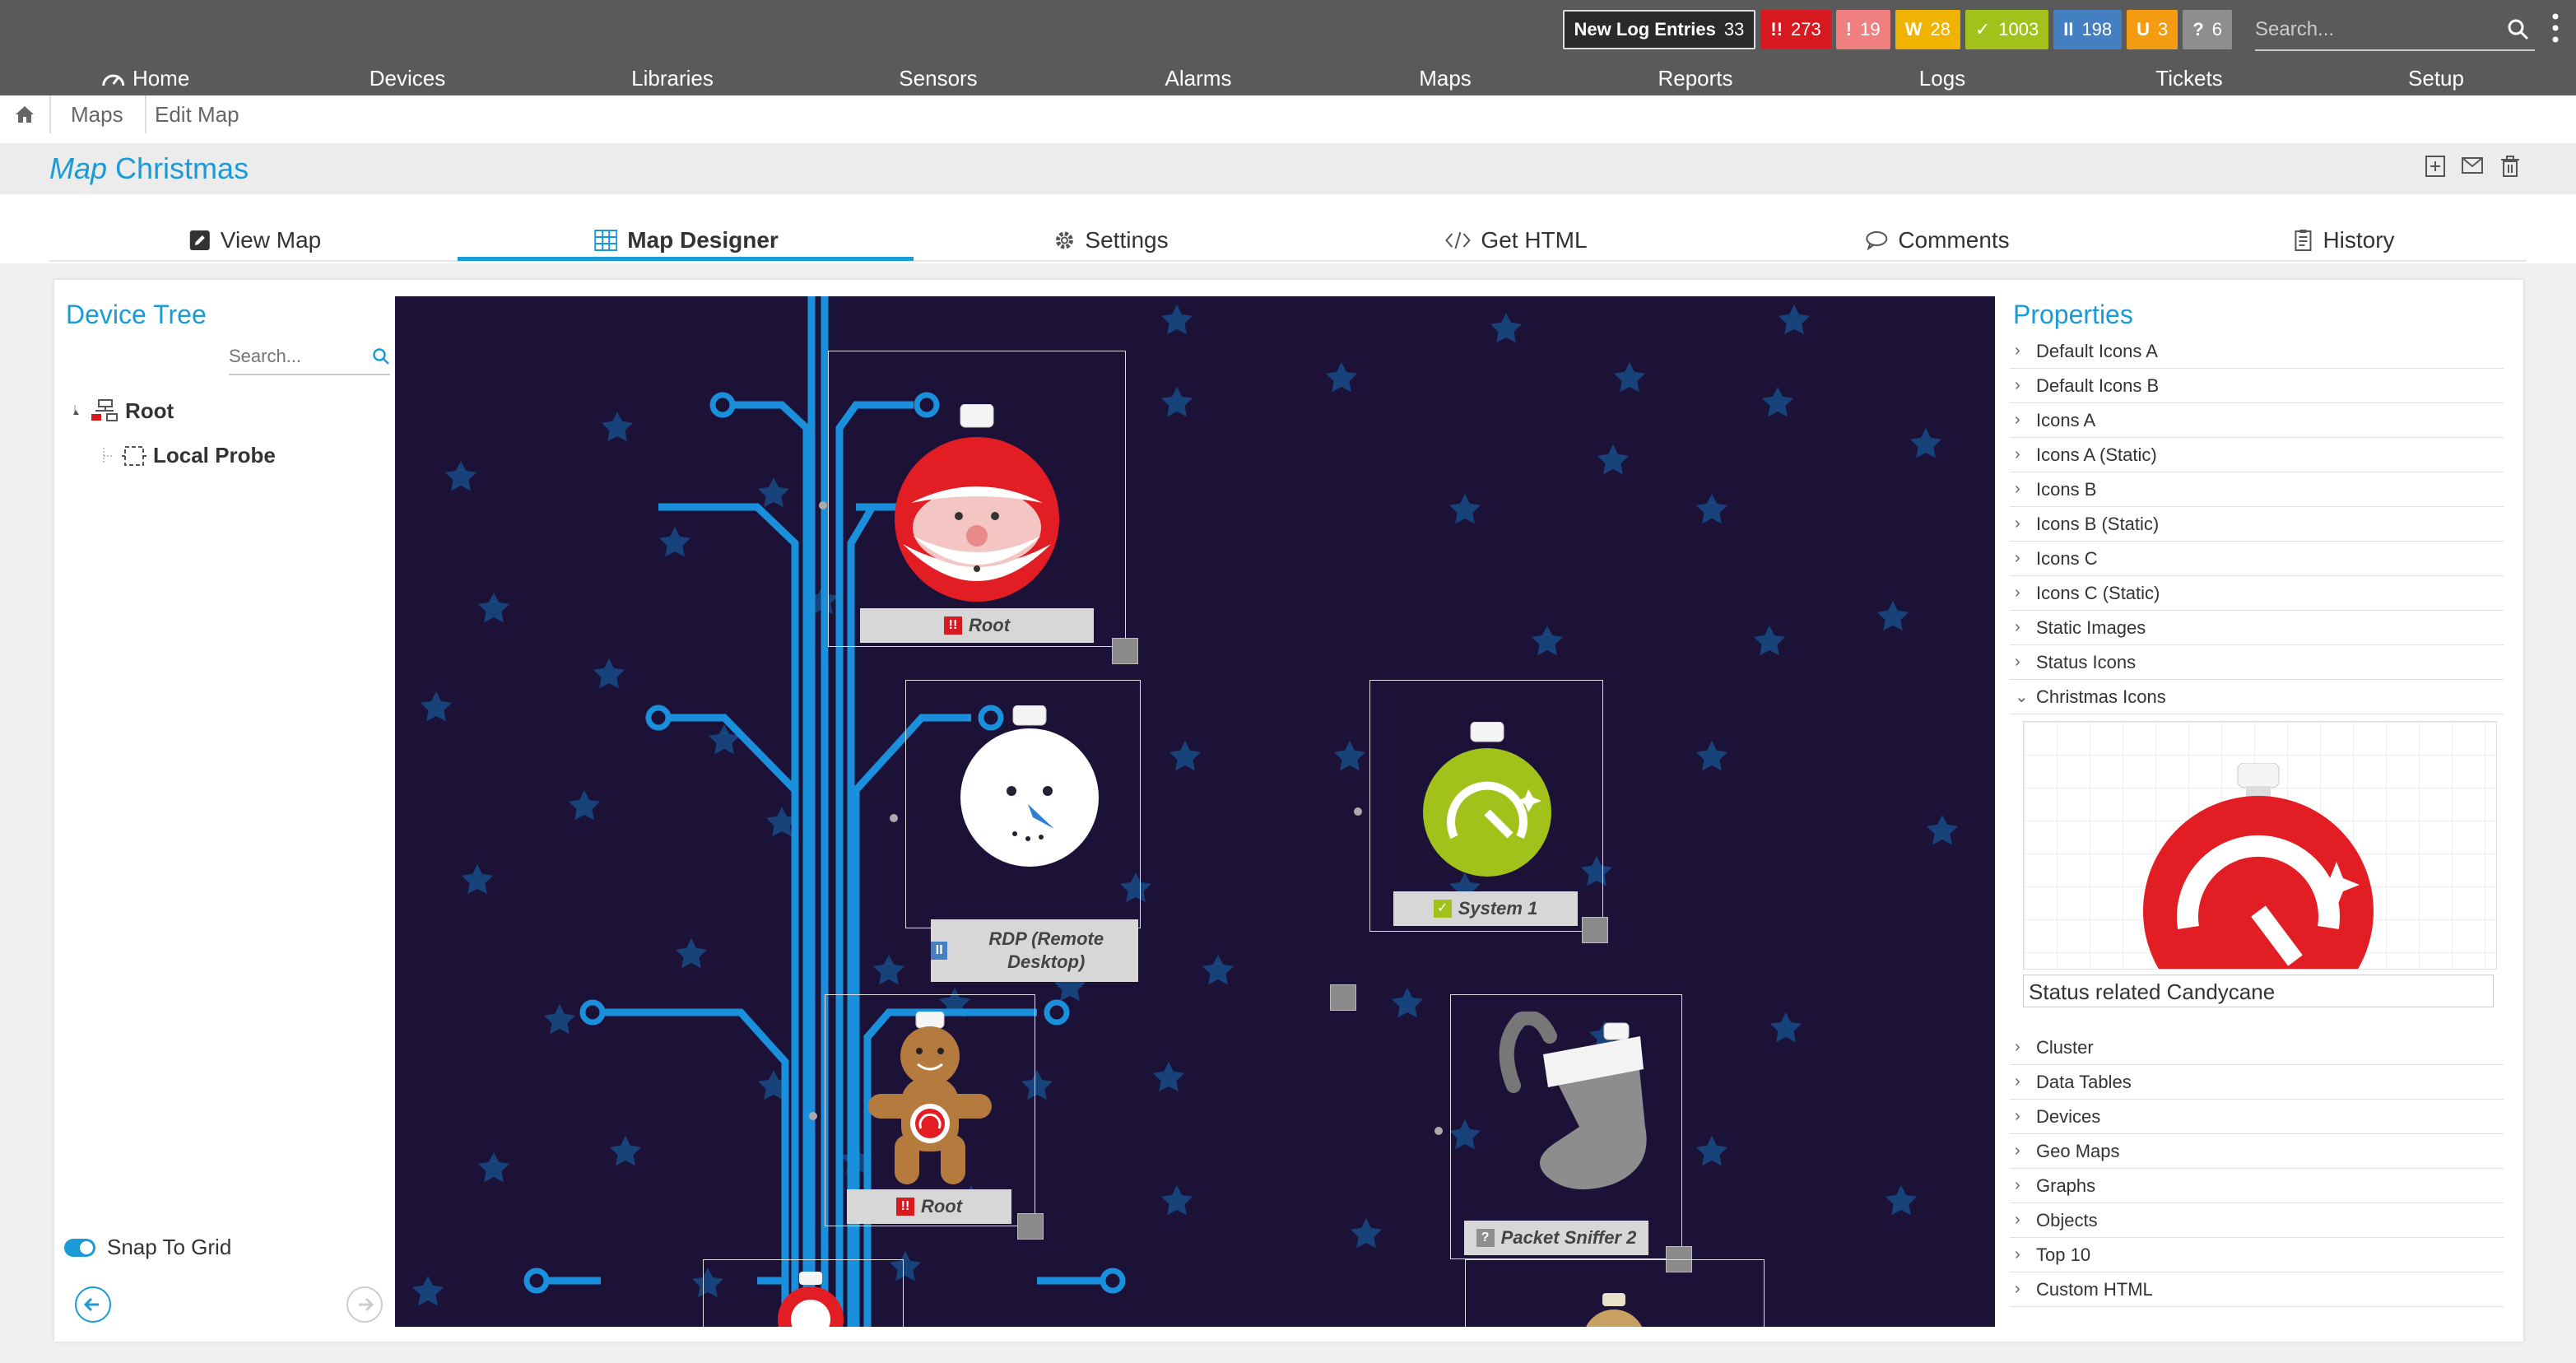 The image size is (2576, 1363). Describe the element at coordinates (255, 240) in the screenshot. I see `tab-view-map: View Map` at that location.